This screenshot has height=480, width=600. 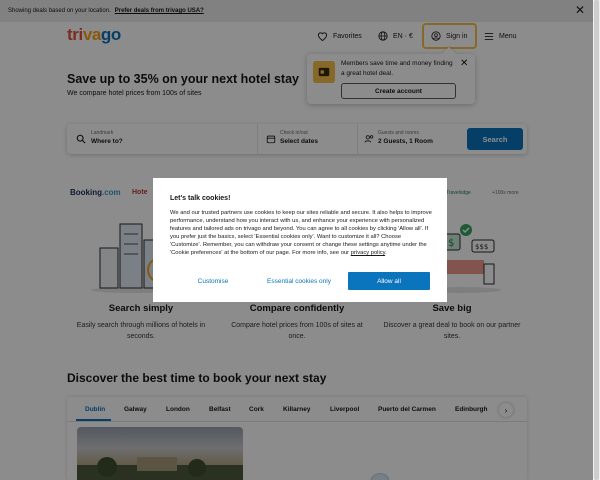 What do you see at coordinates (596, 240) in the screenshot?
I see `scrollbar-thumb` at bounding box center [596, 240].